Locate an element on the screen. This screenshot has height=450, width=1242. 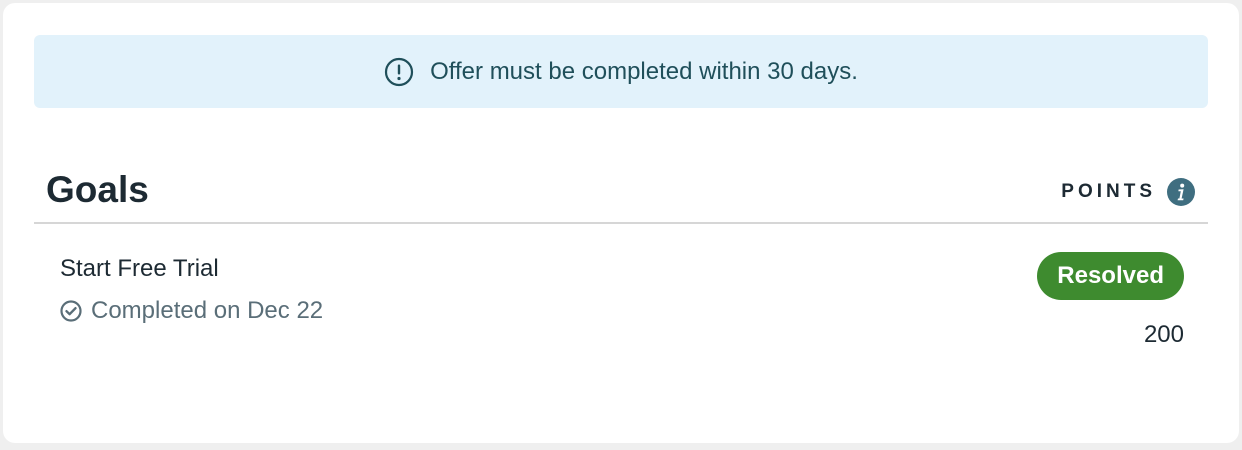
resolved-badge: Resolved is located at coordinates (1110, 276).